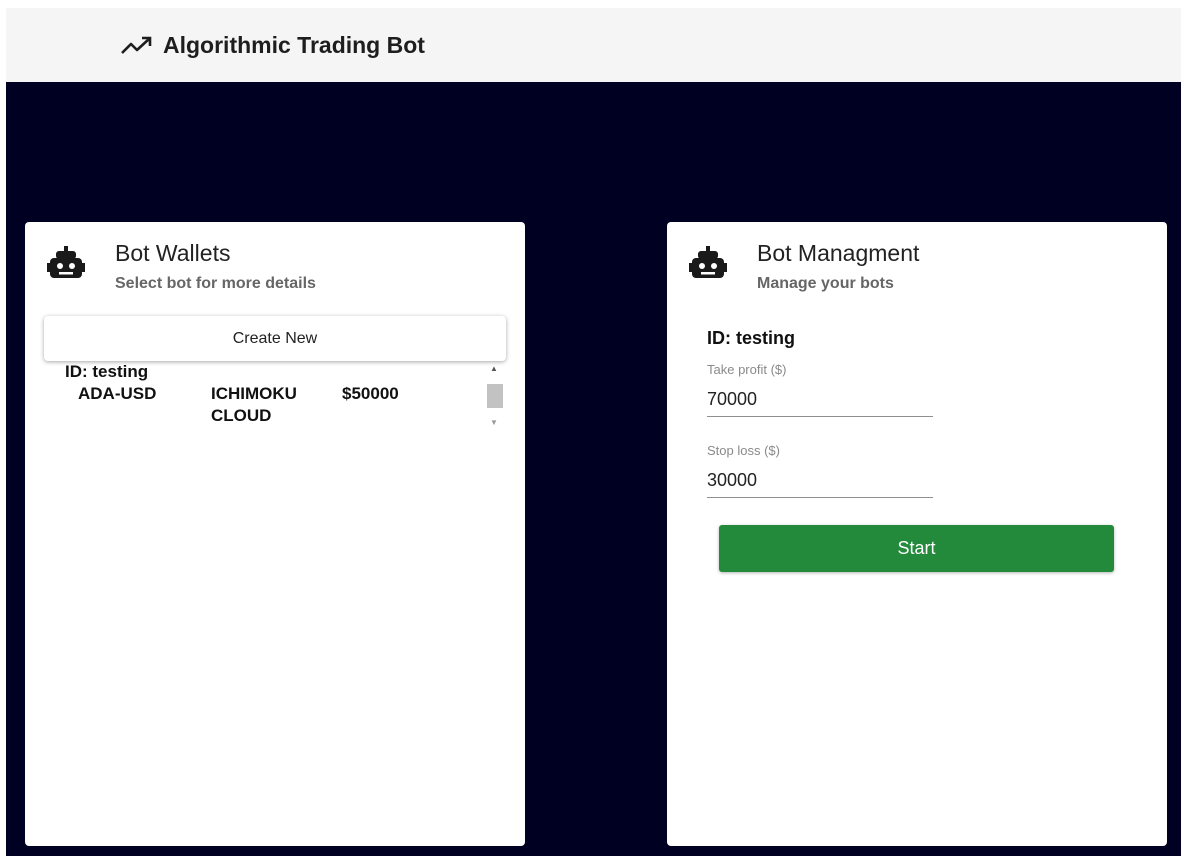 Image resolution: width=1181 pixels, height=856 pixels. What do you see at coordinates (275, 338) in the screenshot?
I see `create-new-button: Create New` at bounding box center [275, 338].